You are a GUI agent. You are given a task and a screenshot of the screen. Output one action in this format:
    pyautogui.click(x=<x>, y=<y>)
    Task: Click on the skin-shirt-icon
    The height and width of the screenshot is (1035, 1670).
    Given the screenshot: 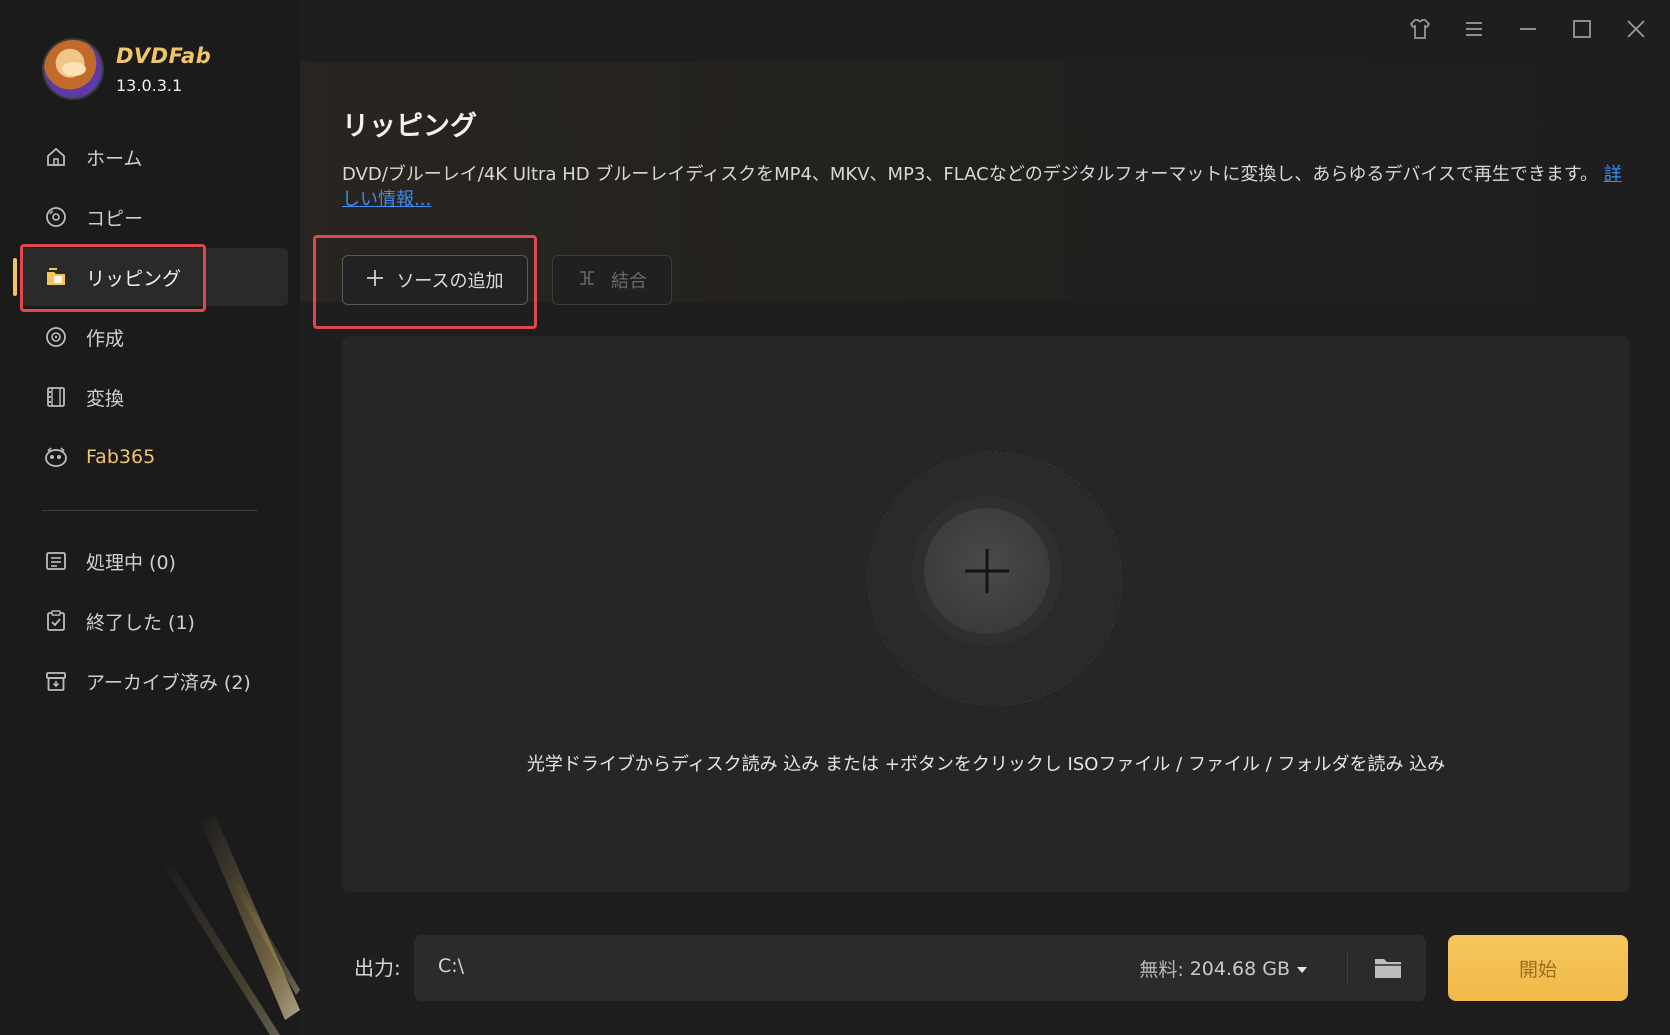 What is the action you would take?
    pyautogui.click(x=1420, y=29)
    